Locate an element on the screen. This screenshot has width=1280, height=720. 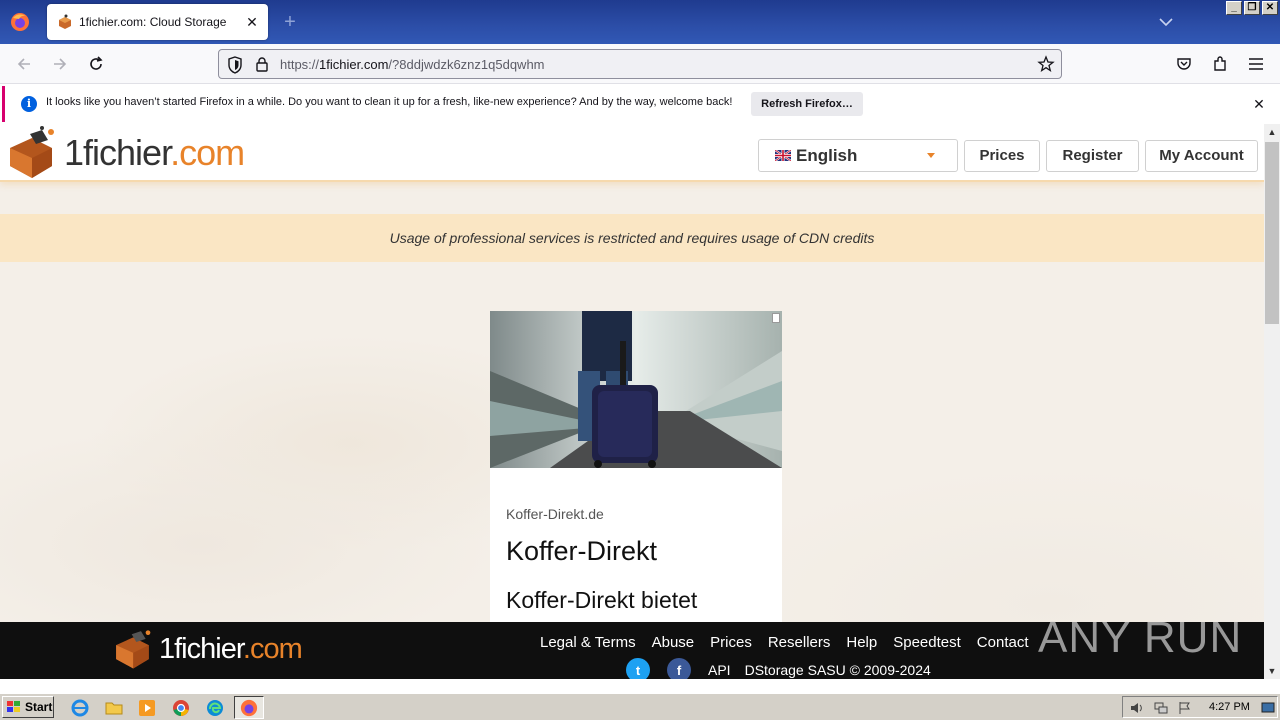
site-logo: 1fichier.com is located at coordinates (125, 153).